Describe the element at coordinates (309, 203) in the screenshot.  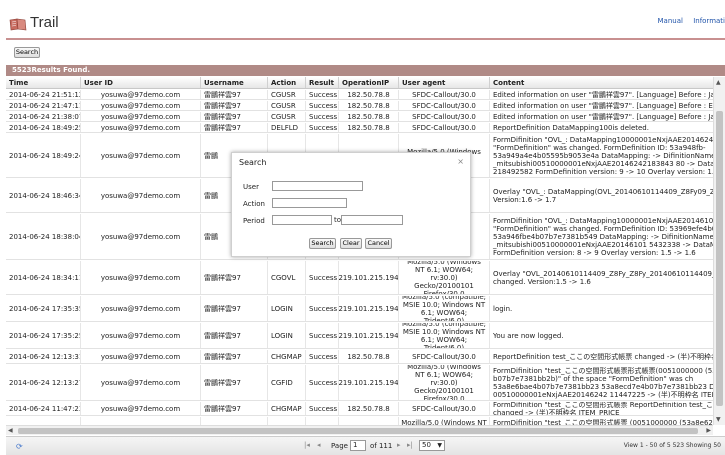
I see `action-input` at that location.